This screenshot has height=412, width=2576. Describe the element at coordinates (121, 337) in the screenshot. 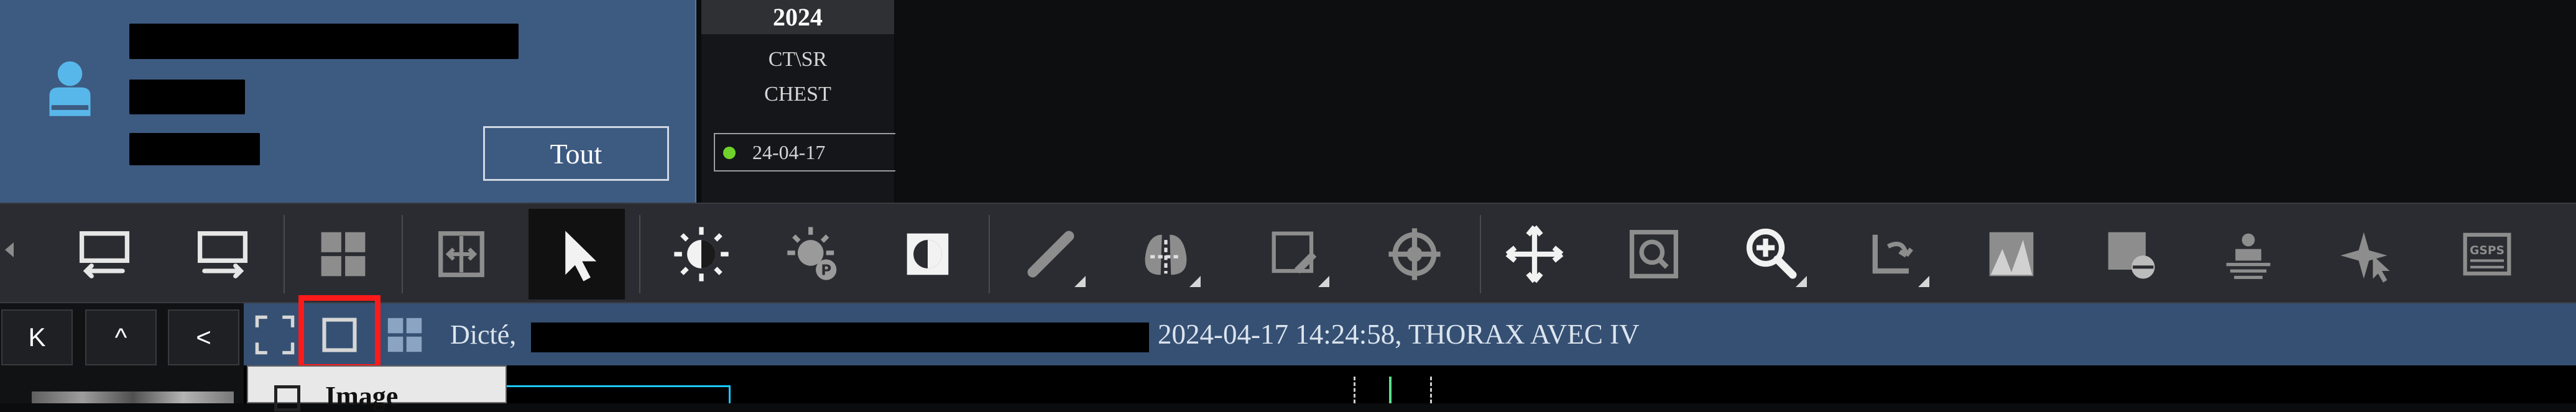

I see `scroll-up-button: ^` at that location.